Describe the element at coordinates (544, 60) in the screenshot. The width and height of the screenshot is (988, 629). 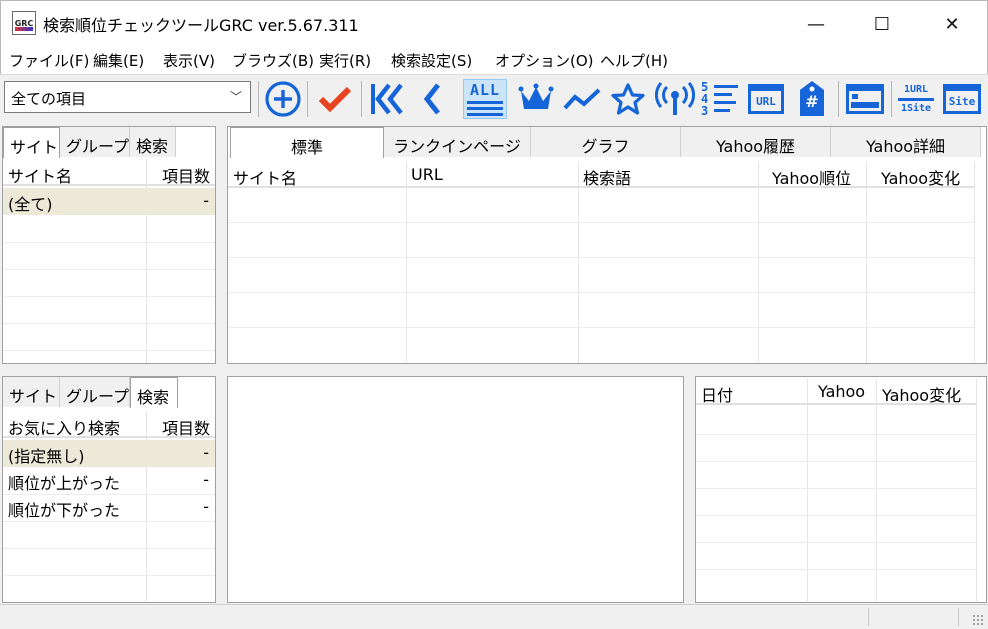
I see `menu-options: オプション(O)` at that location.